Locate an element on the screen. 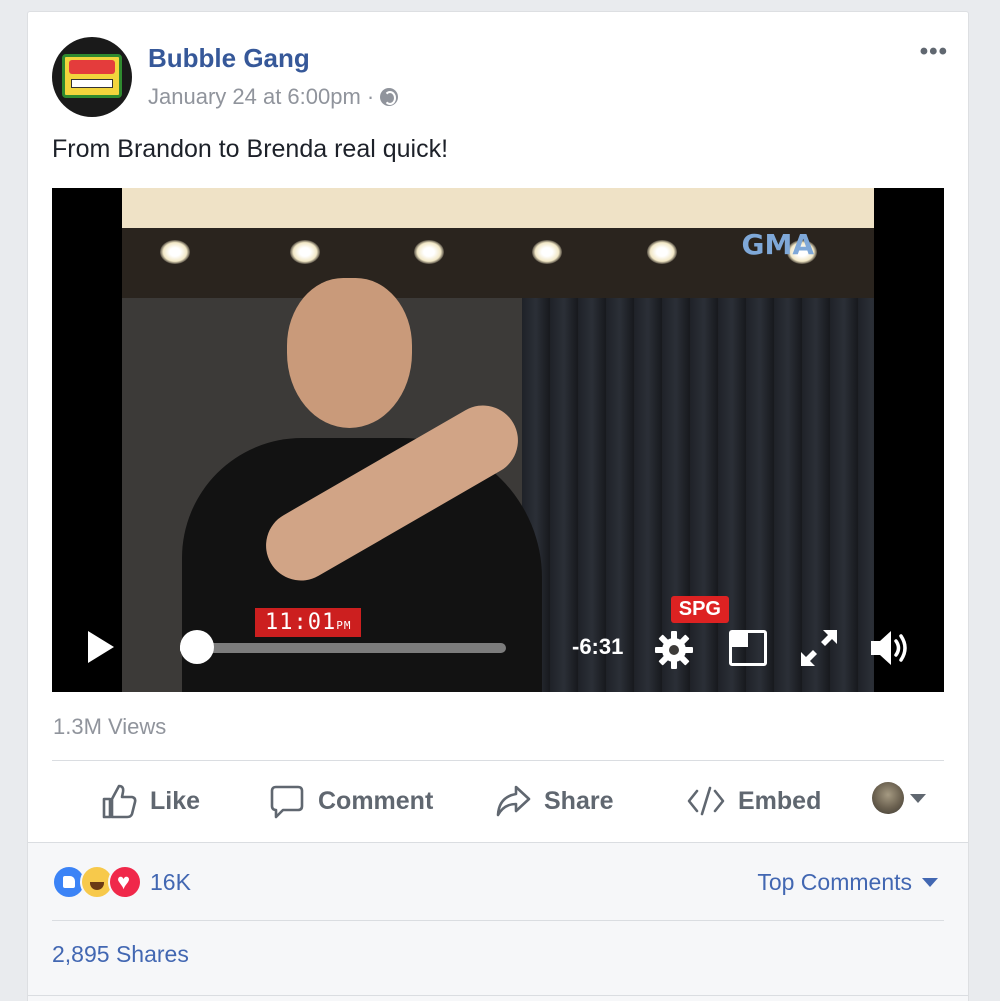 The image size is (1000, 1001). page-avatar is located at coordinates (92, 77).